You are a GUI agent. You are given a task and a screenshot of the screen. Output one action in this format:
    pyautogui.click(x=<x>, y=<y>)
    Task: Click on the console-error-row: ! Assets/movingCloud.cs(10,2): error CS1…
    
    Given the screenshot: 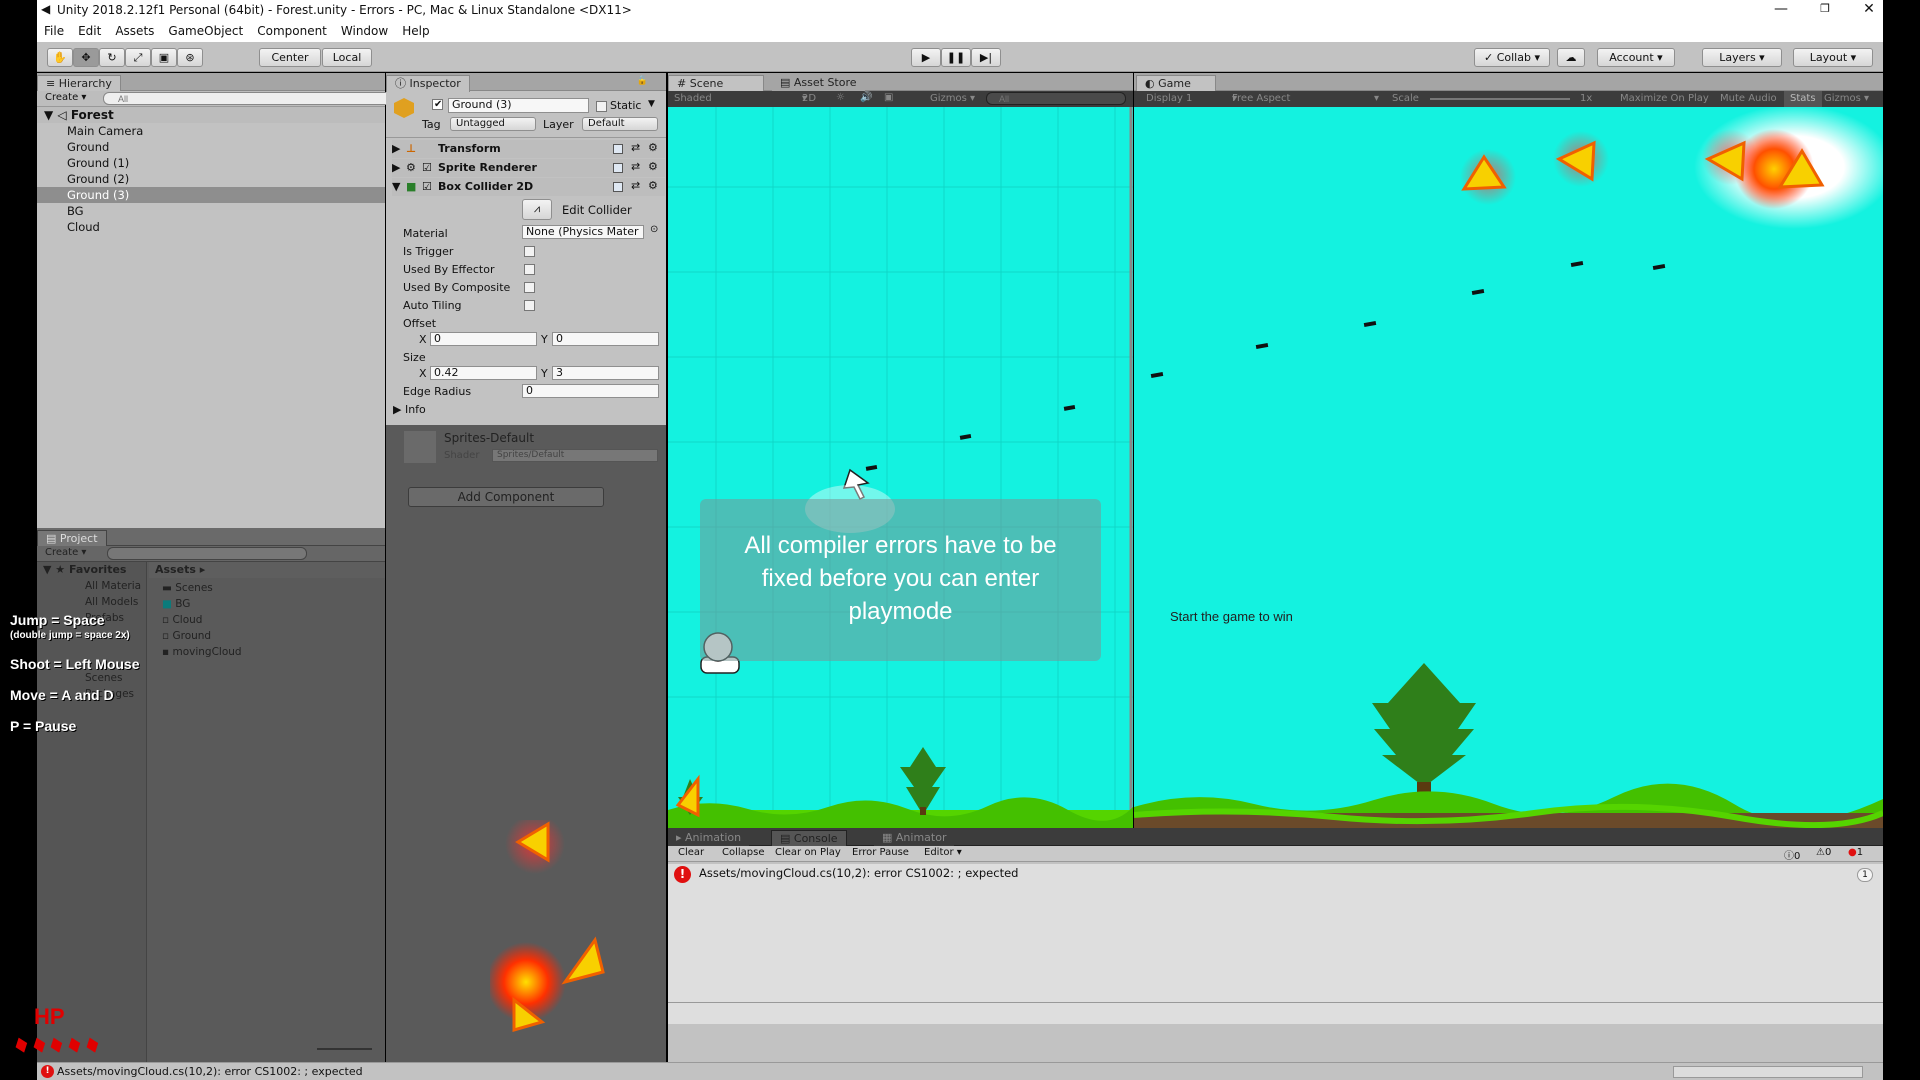 What is the action you would take?
    pyautogui.click(x=1275, y=874)
    